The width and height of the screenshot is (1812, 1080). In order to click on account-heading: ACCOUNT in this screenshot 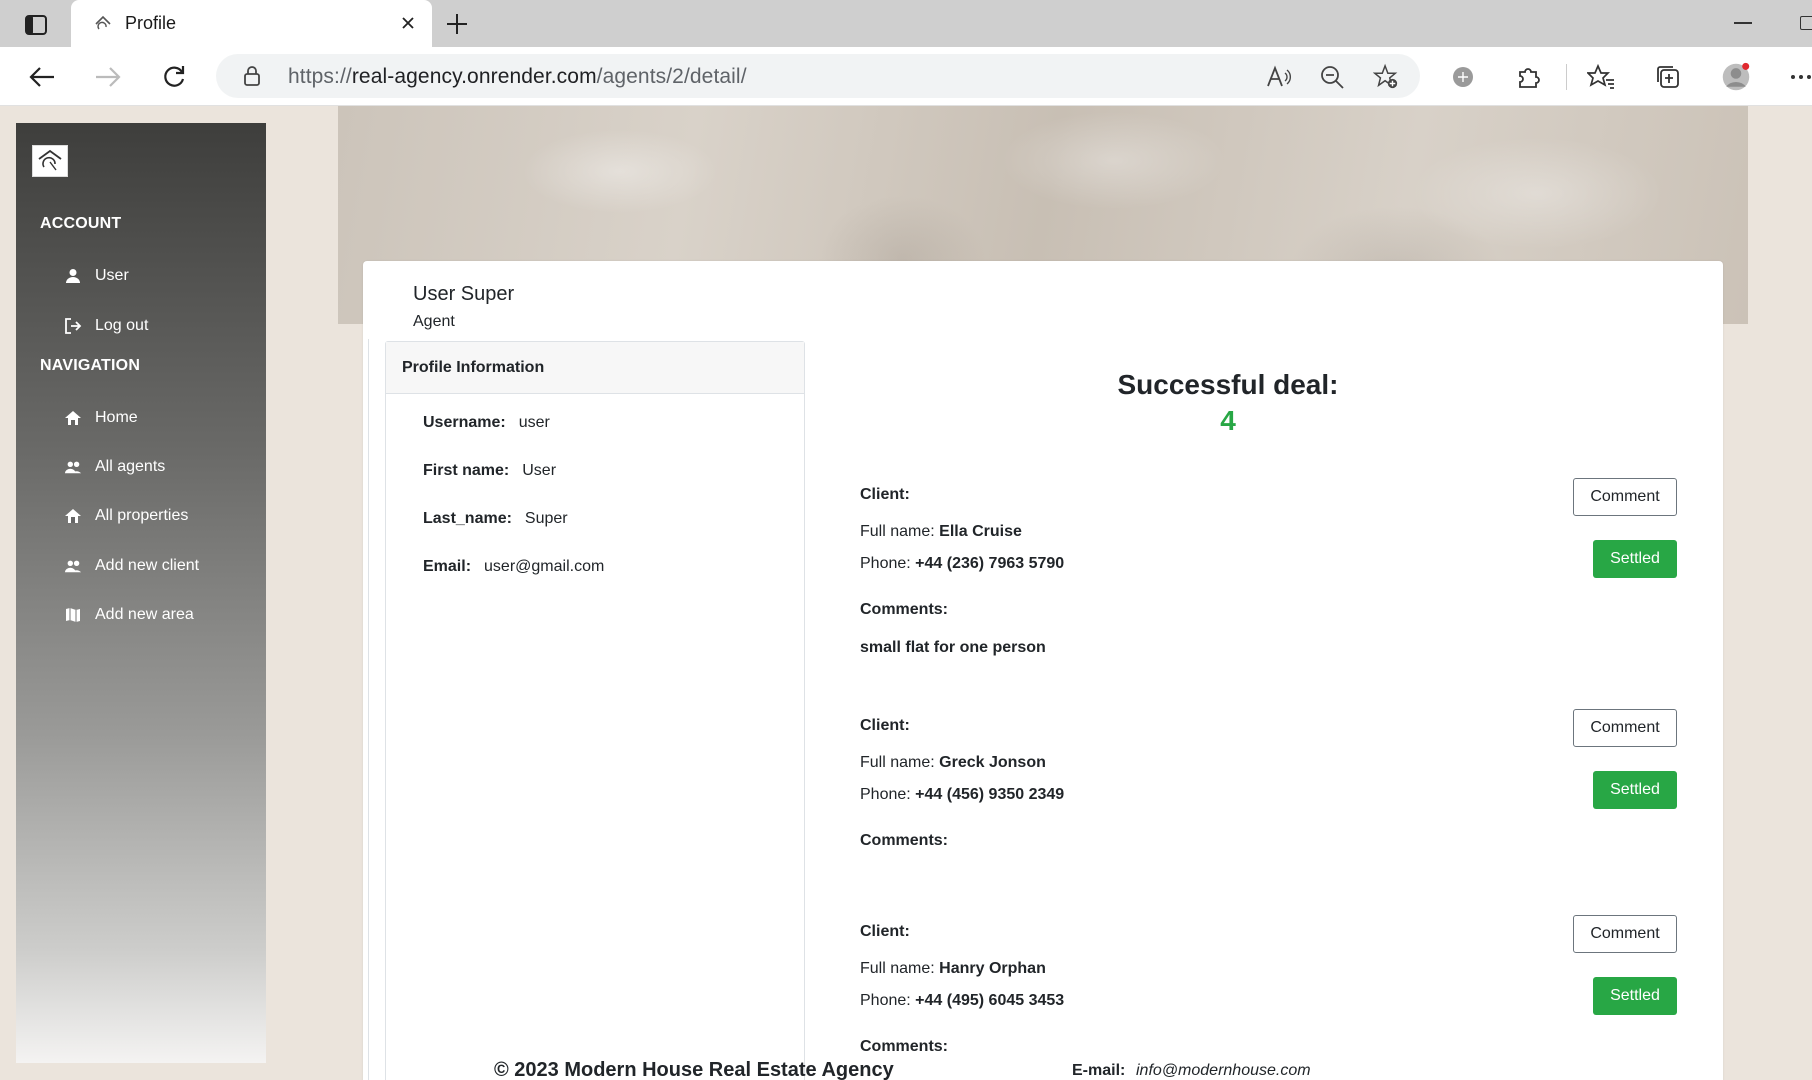, I will do `click(81, 223)`.